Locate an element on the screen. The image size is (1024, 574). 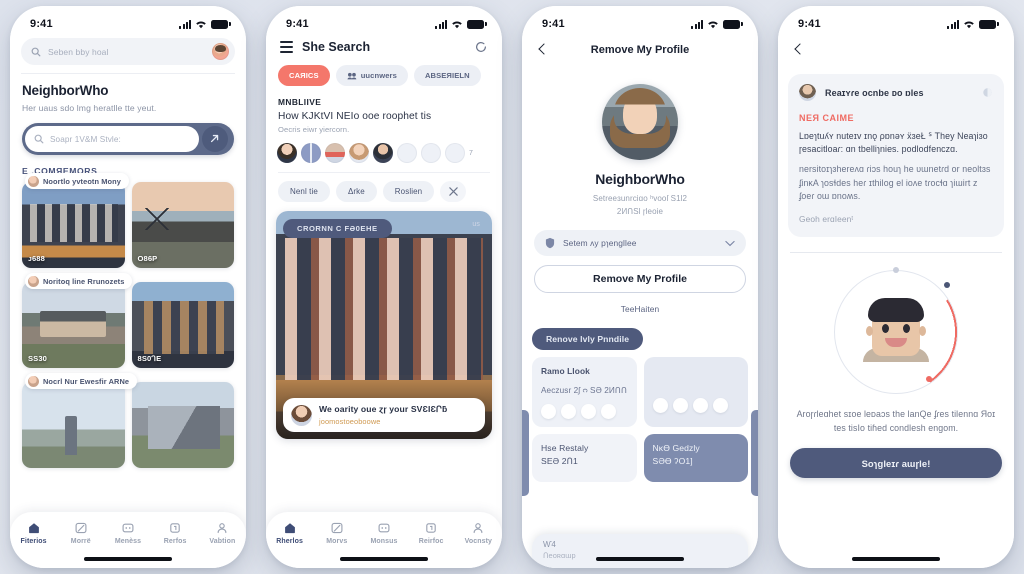
filter-chip-row: CAЯICS uucnwers ABSEЯIELN is located at coordinates (384, 70).